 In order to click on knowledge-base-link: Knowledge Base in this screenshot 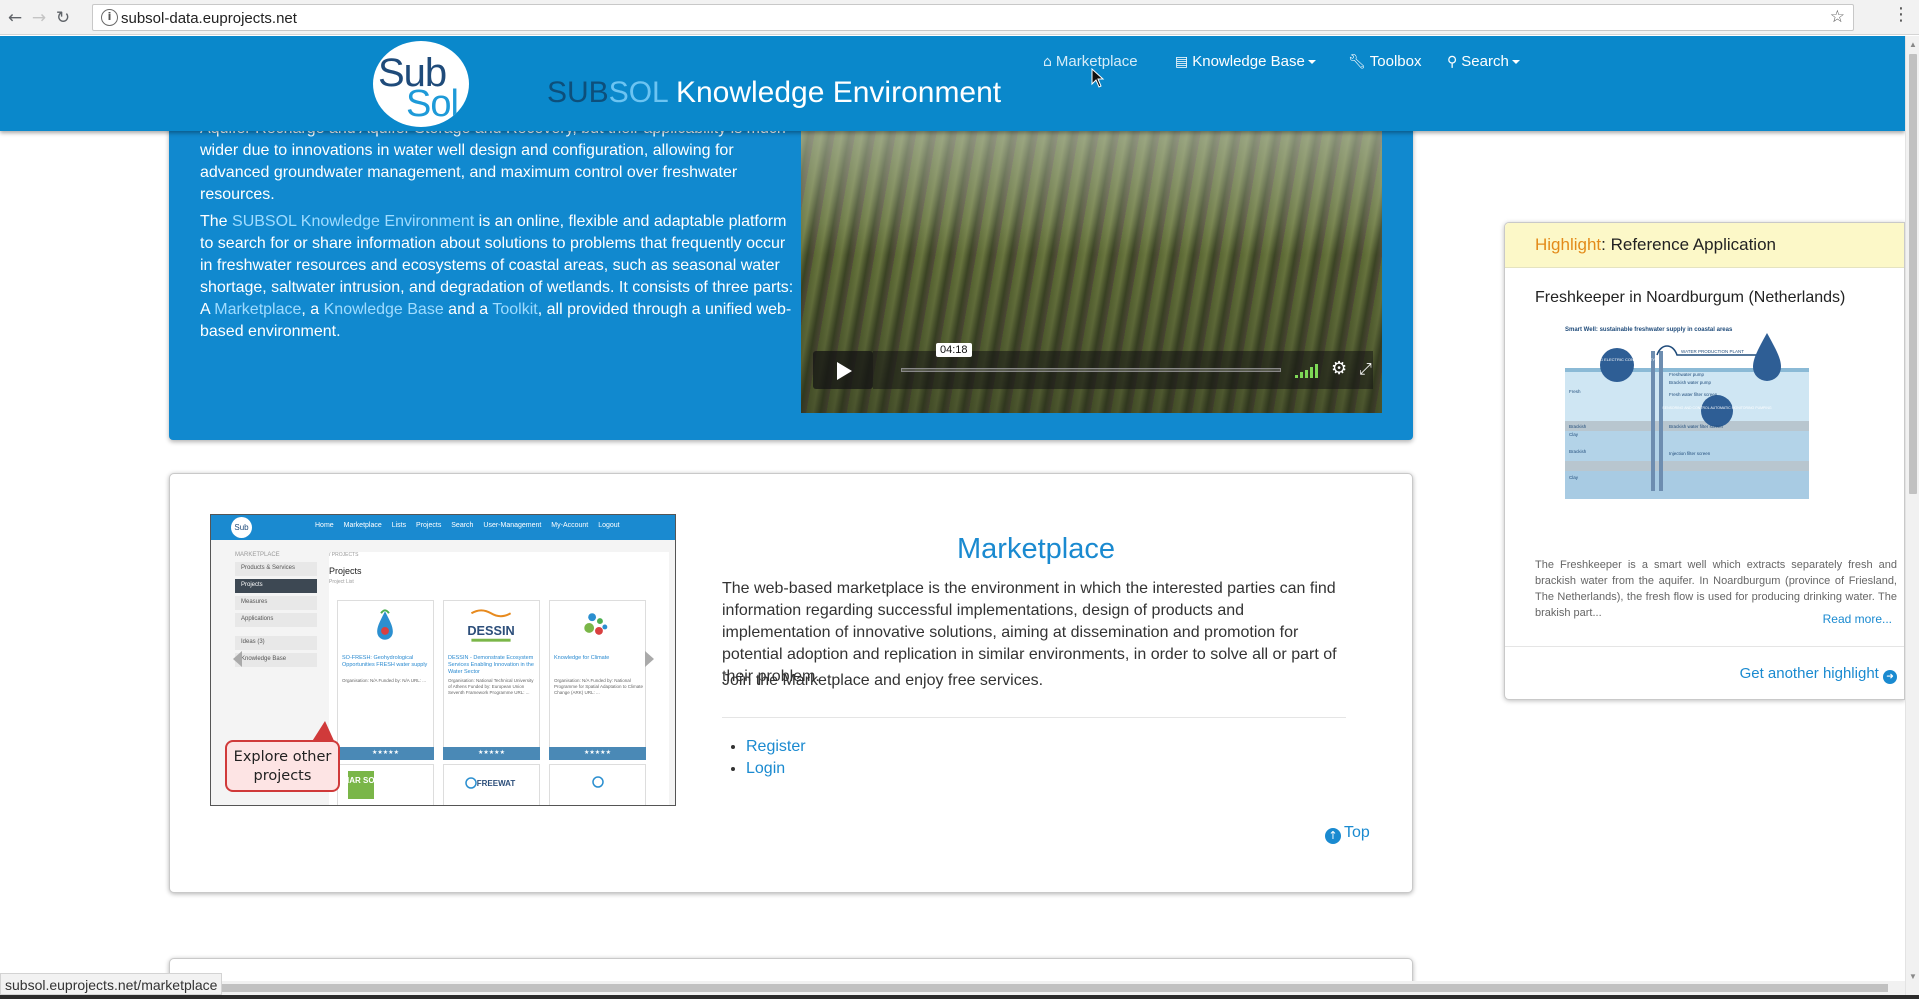, I will do `click(384, 309)`.